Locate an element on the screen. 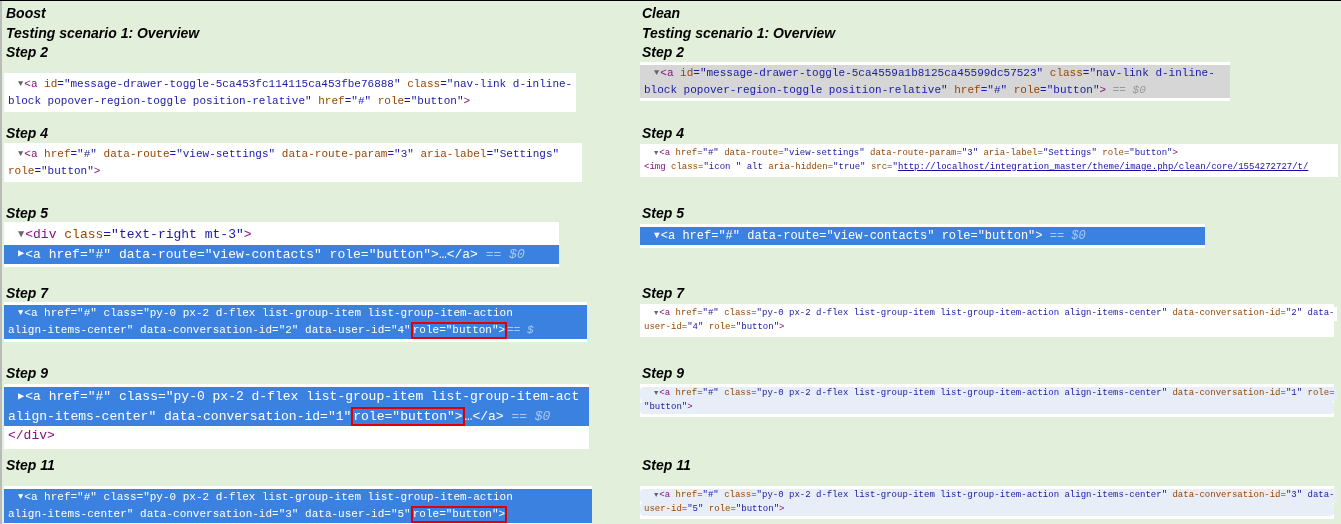  code-text: block popover-region-toggle position-relative" href="#" role="button"> is located at coordinates (239, 101).